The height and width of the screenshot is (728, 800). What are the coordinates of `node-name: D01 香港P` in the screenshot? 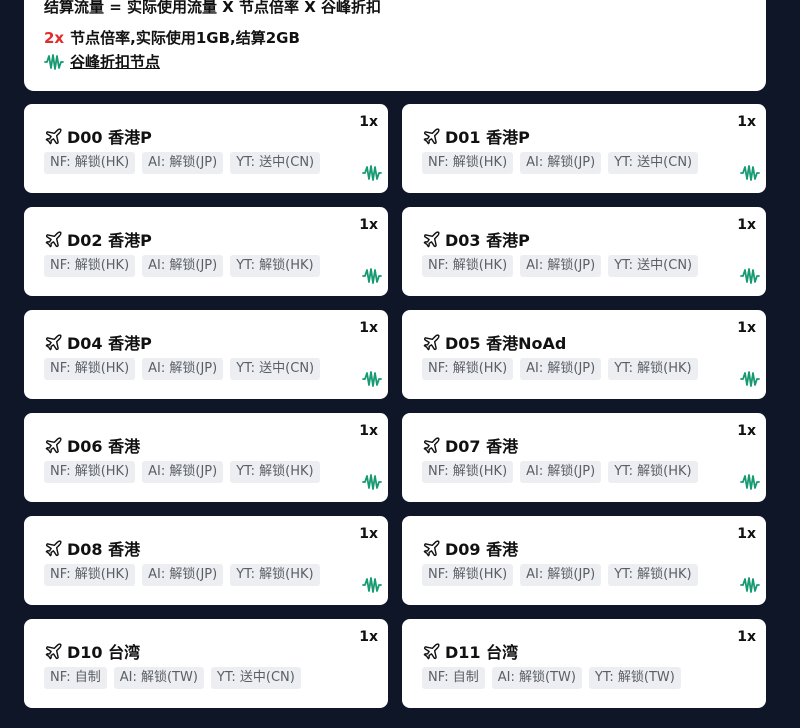 It's located at (487, 137).